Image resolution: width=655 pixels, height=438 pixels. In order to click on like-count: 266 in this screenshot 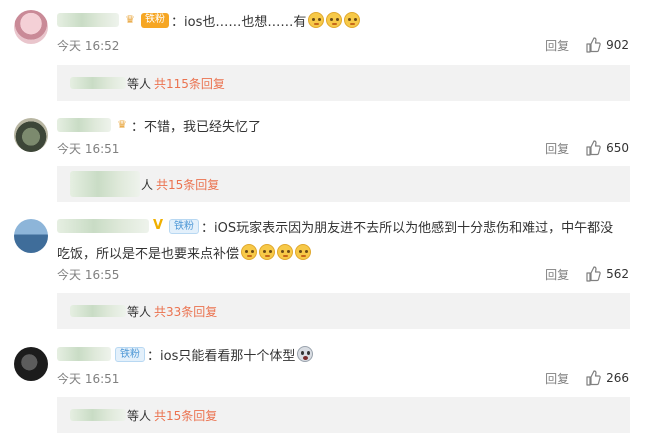, I will do `click(617, 378)`.